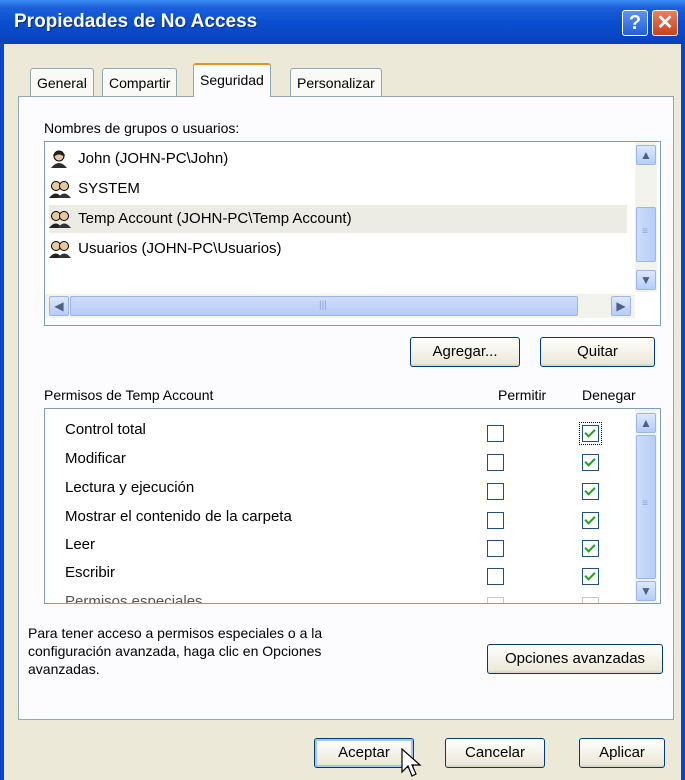  Describe the element at coordinates (622, 753) in the screenshot. I see `apply-button: Aplicar` at that location.